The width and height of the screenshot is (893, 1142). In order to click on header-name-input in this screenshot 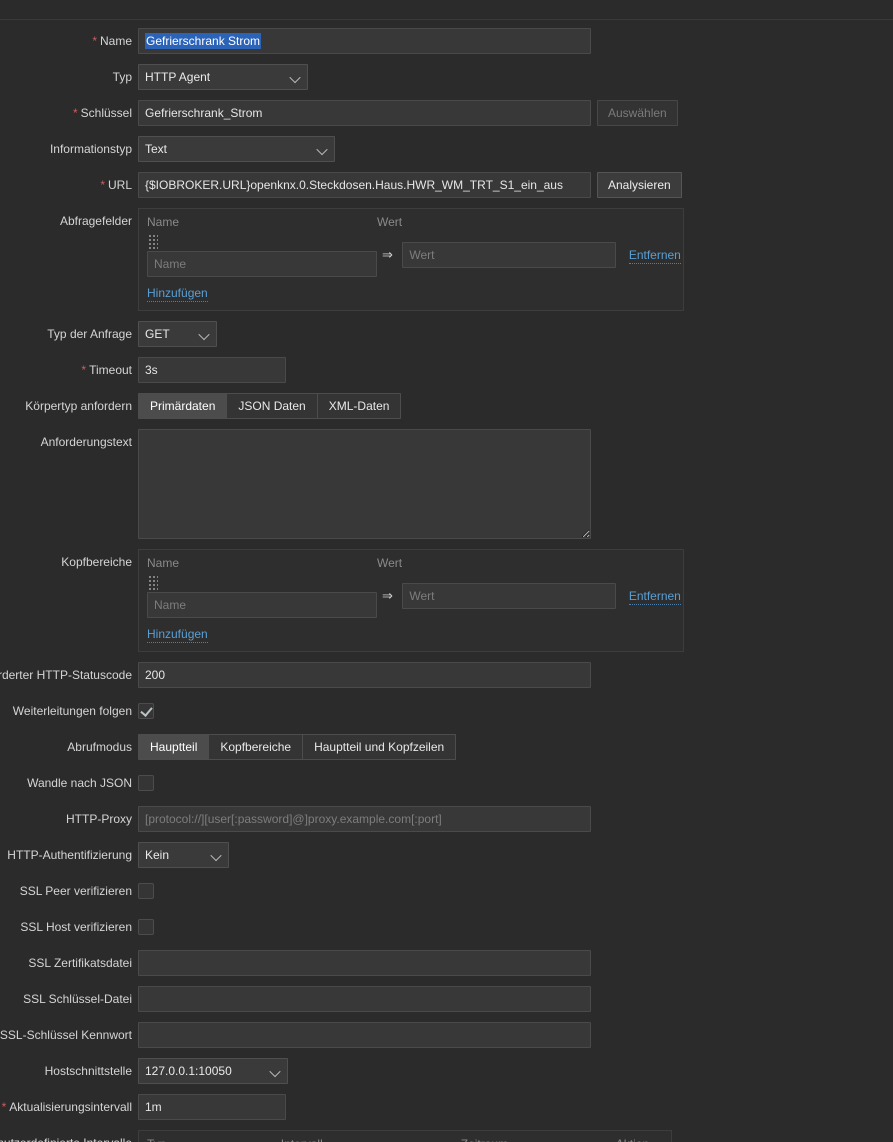, I will do `click(262, 605)`.